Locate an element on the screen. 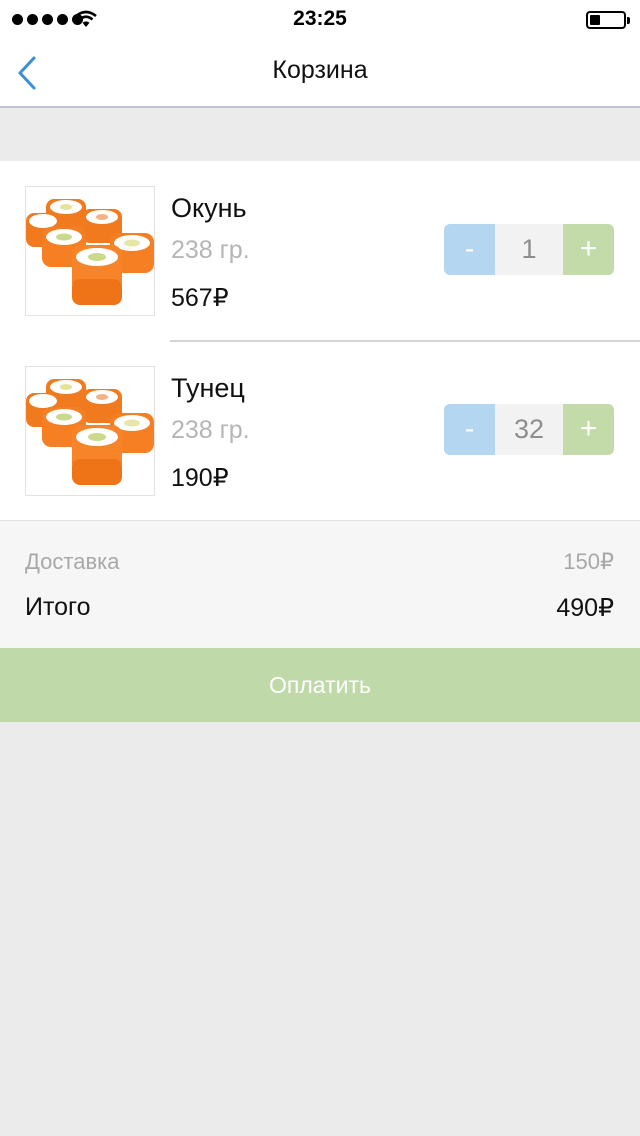 This screenshot has width=640, height=1136. total-value: 490₽ is located at coordinates (585, 608).